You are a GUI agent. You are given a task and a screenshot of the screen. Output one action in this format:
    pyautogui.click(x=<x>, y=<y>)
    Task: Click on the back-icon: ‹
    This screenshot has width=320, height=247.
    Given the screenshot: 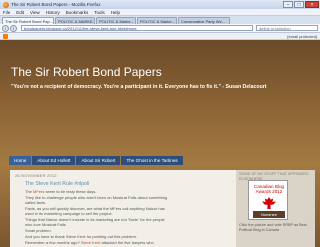 What is the action you would take?
    pyautogui.click(x=5, y=28)
    